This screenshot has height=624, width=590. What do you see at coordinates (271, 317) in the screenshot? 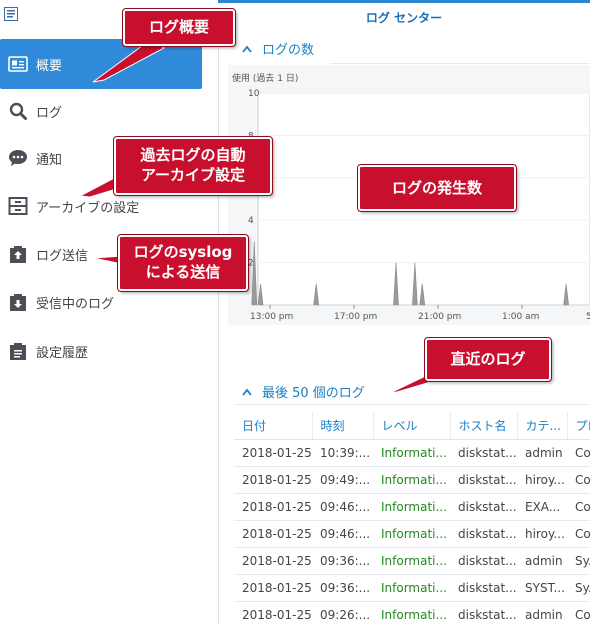
I see `x-tick-label: 13:00 pm` at bounding box center [271, 317].